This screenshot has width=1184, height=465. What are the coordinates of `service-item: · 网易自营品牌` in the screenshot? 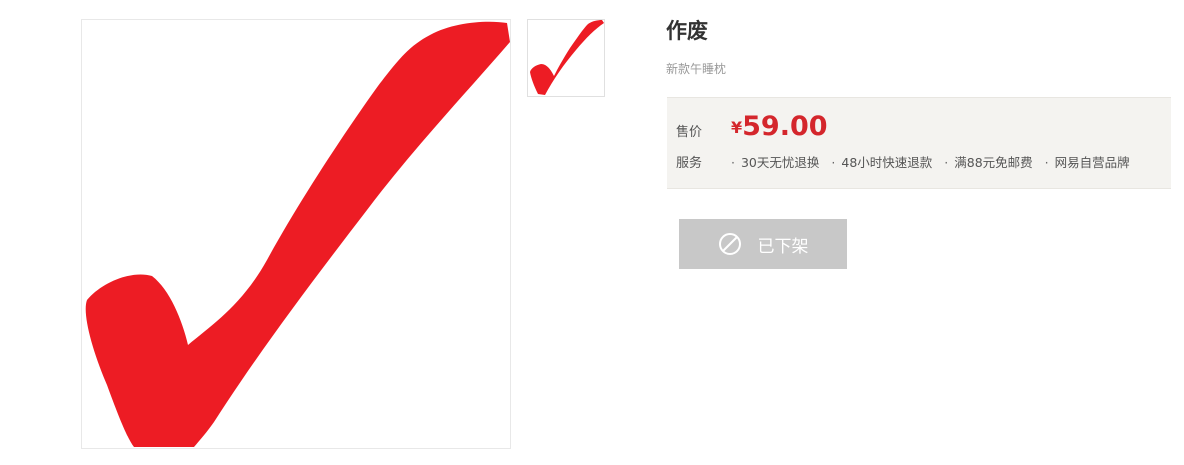 It's located at (1087, 161).